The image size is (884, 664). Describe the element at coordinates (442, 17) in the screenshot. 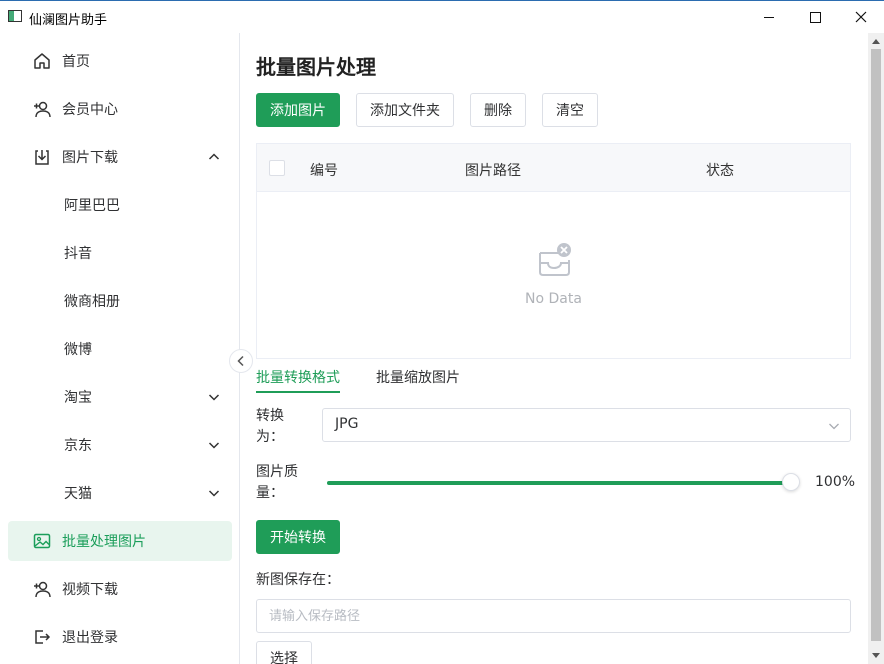

I see `title-bar: 仙澜图片助手` at that location.